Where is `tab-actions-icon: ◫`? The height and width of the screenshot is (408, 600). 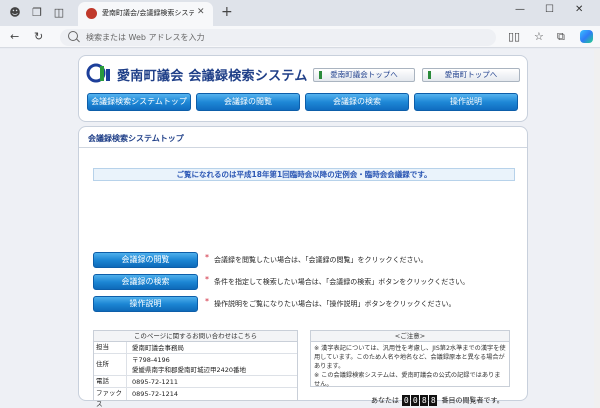
tab-actions-icon: ◫ is located at coordinates (59, 13).